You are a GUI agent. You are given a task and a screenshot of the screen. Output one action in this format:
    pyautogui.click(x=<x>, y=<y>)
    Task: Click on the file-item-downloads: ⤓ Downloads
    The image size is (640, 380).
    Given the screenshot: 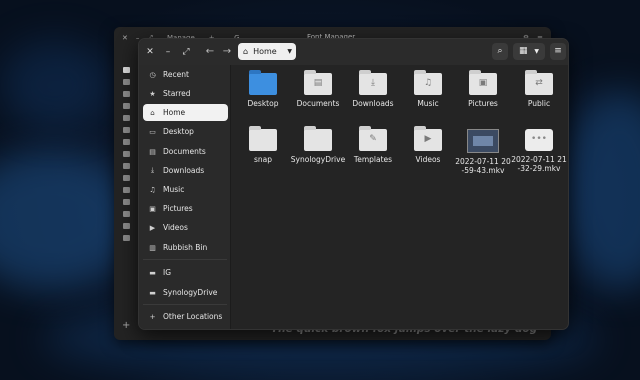 What is the action you would take?
    pyautogui.click(x=373, y=89)
    